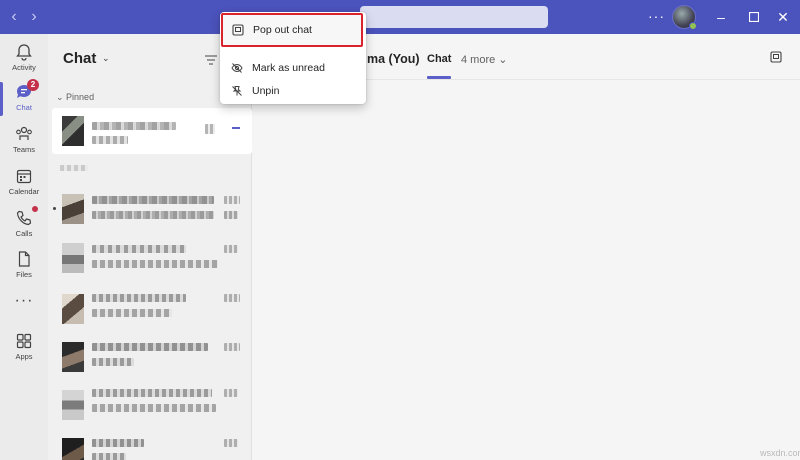  Describe the element at coordinates (33, 85) in the screenshot. I see `chat-unread-badge: 2` at that location.